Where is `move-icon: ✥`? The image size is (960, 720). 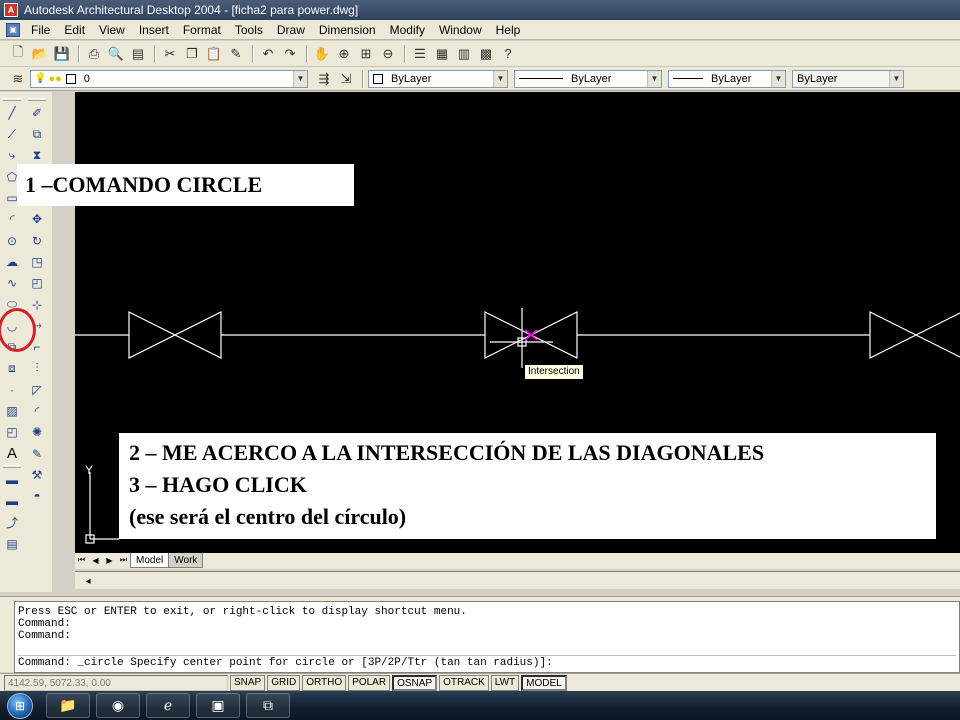
move-icon: ✥ is located at coordinates (37, 219).